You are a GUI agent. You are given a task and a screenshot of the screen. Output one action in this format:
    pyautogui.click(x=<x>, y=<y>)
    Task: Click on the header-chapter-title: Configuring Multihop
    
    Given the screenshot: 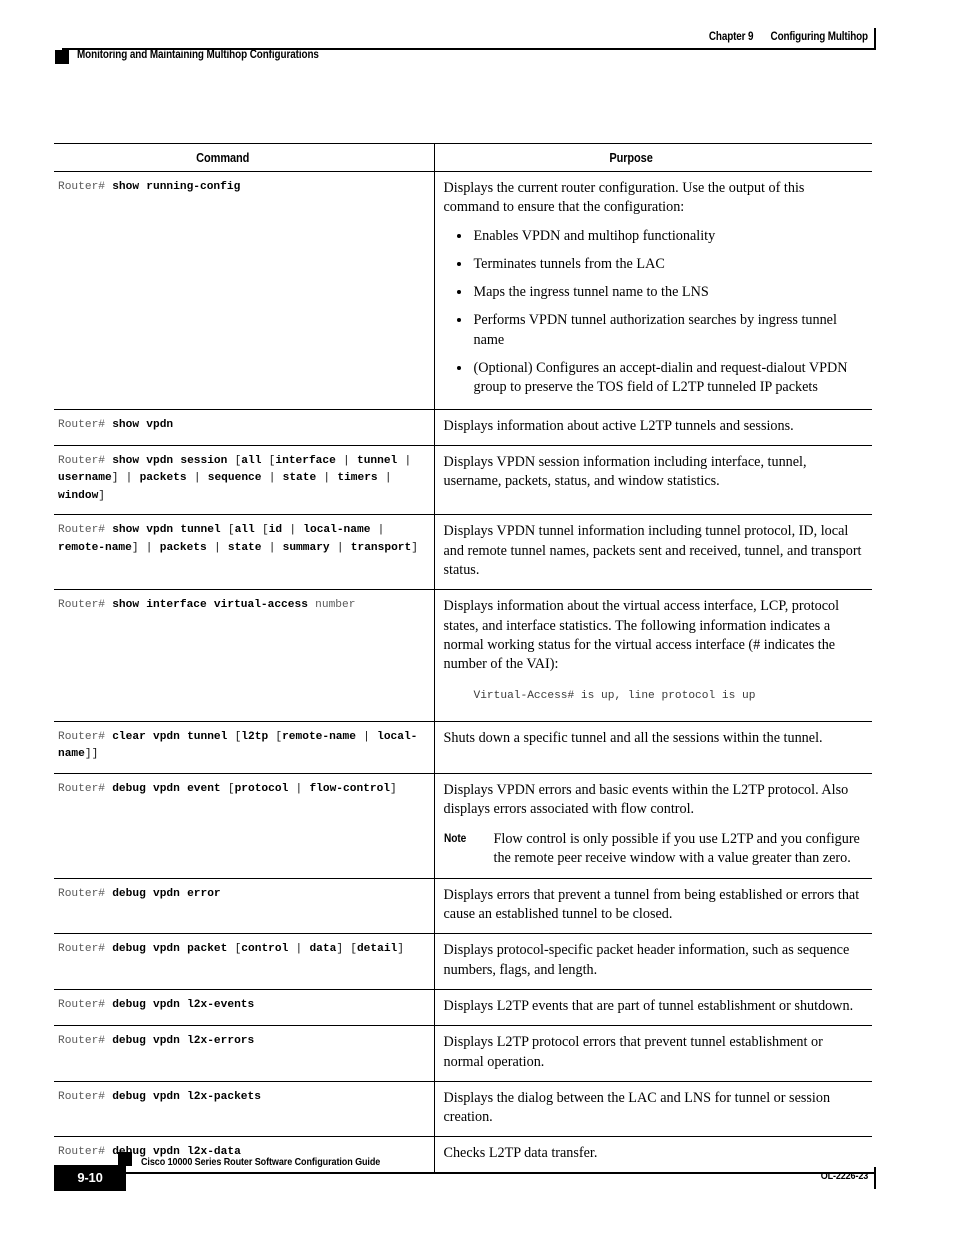 What is the action you would take?
    pyautogui.click(x=819, y=37)
    